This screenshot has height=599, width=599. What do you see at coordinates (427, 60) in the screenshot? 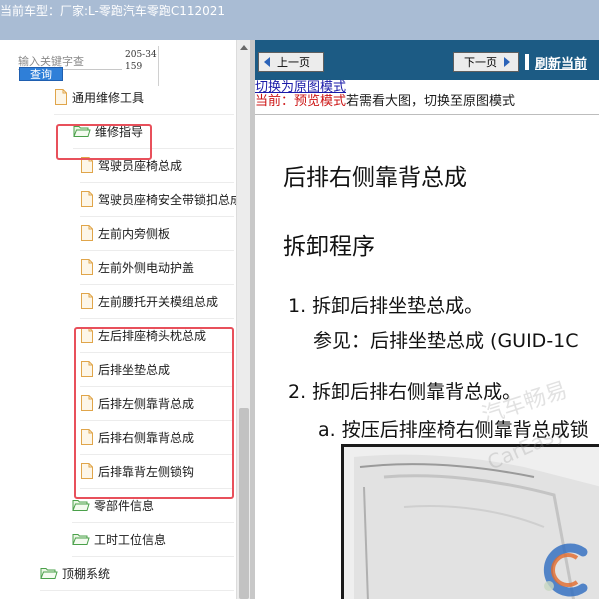
I see `document-toolbar: 上一页 下一页 刷新当前` at bounding box center [427, 60].